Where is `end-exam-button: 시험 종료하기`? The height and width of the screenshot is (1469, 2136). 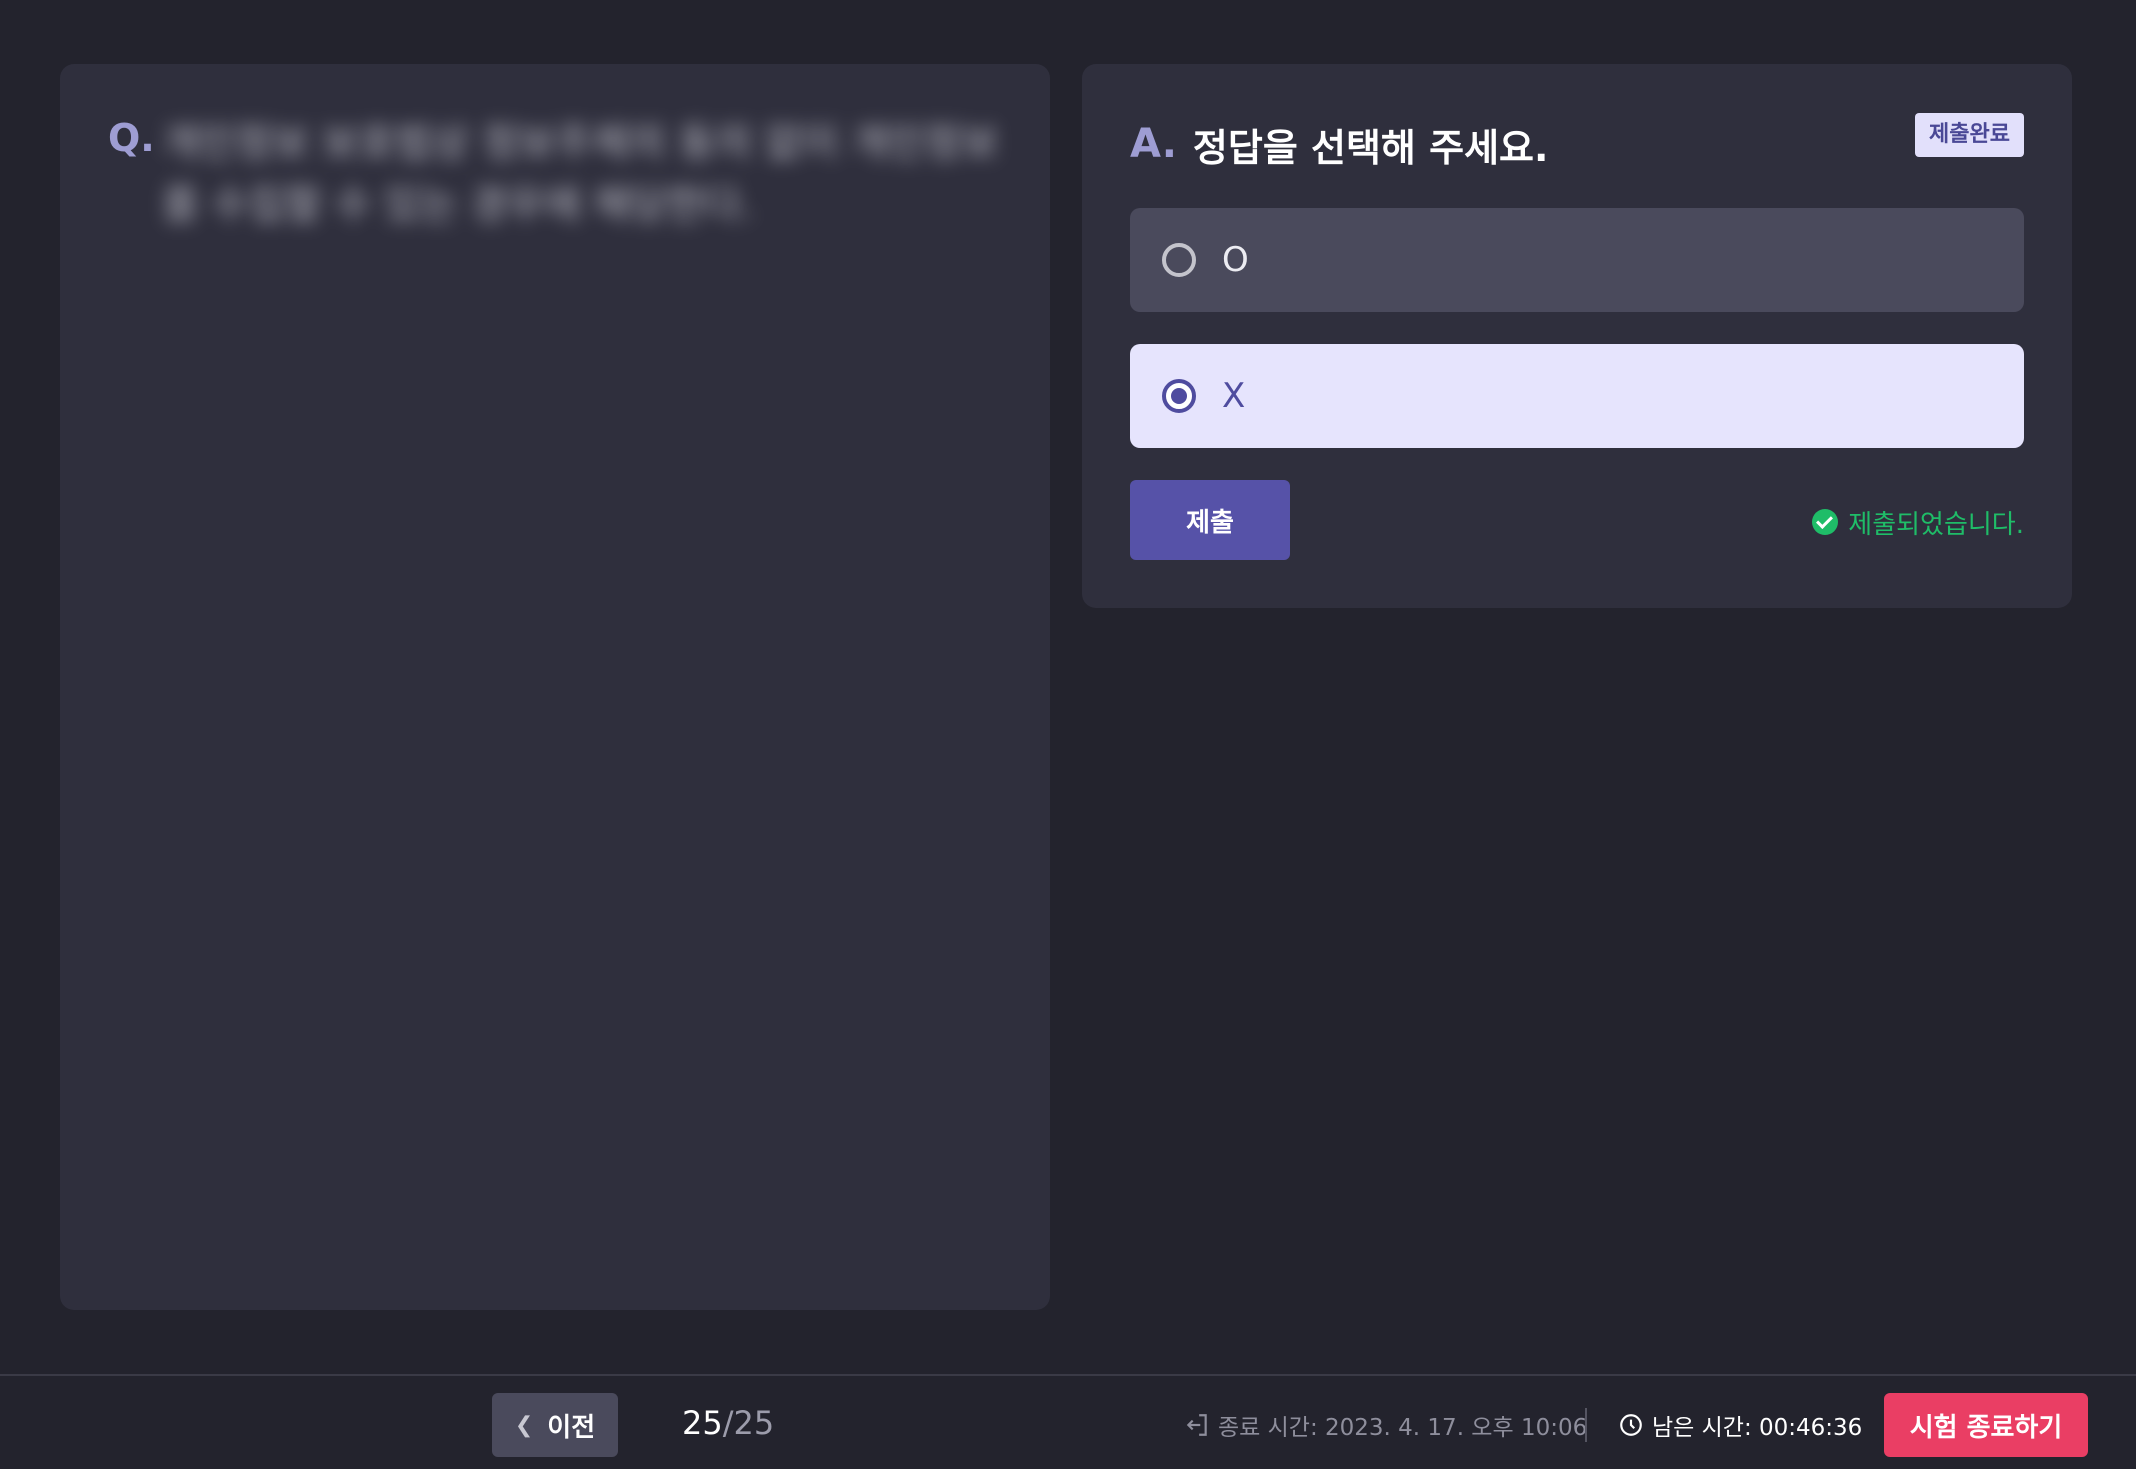 end-exam-button: 시험 종료하기 is located at coordinates (1986, 1425).